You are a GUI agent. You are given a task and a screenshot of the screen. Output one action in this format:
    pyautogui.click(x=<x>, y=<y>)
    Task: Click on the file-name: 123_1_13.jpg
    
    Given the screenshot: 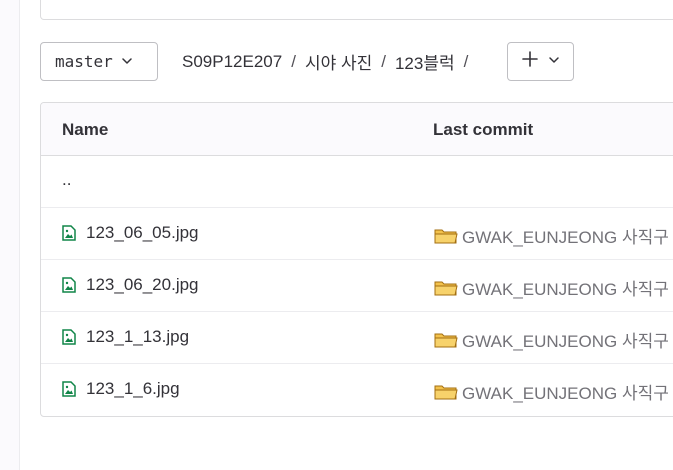 What is the action you would take?
    pyautogui.click(x=138, y=336)
    